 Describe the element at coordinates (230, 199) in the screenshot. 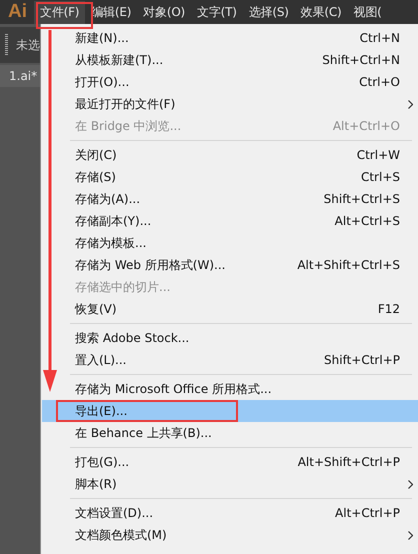

I see `menu-item: 存储为(A)... Shift+Ctrl+S` at that location.